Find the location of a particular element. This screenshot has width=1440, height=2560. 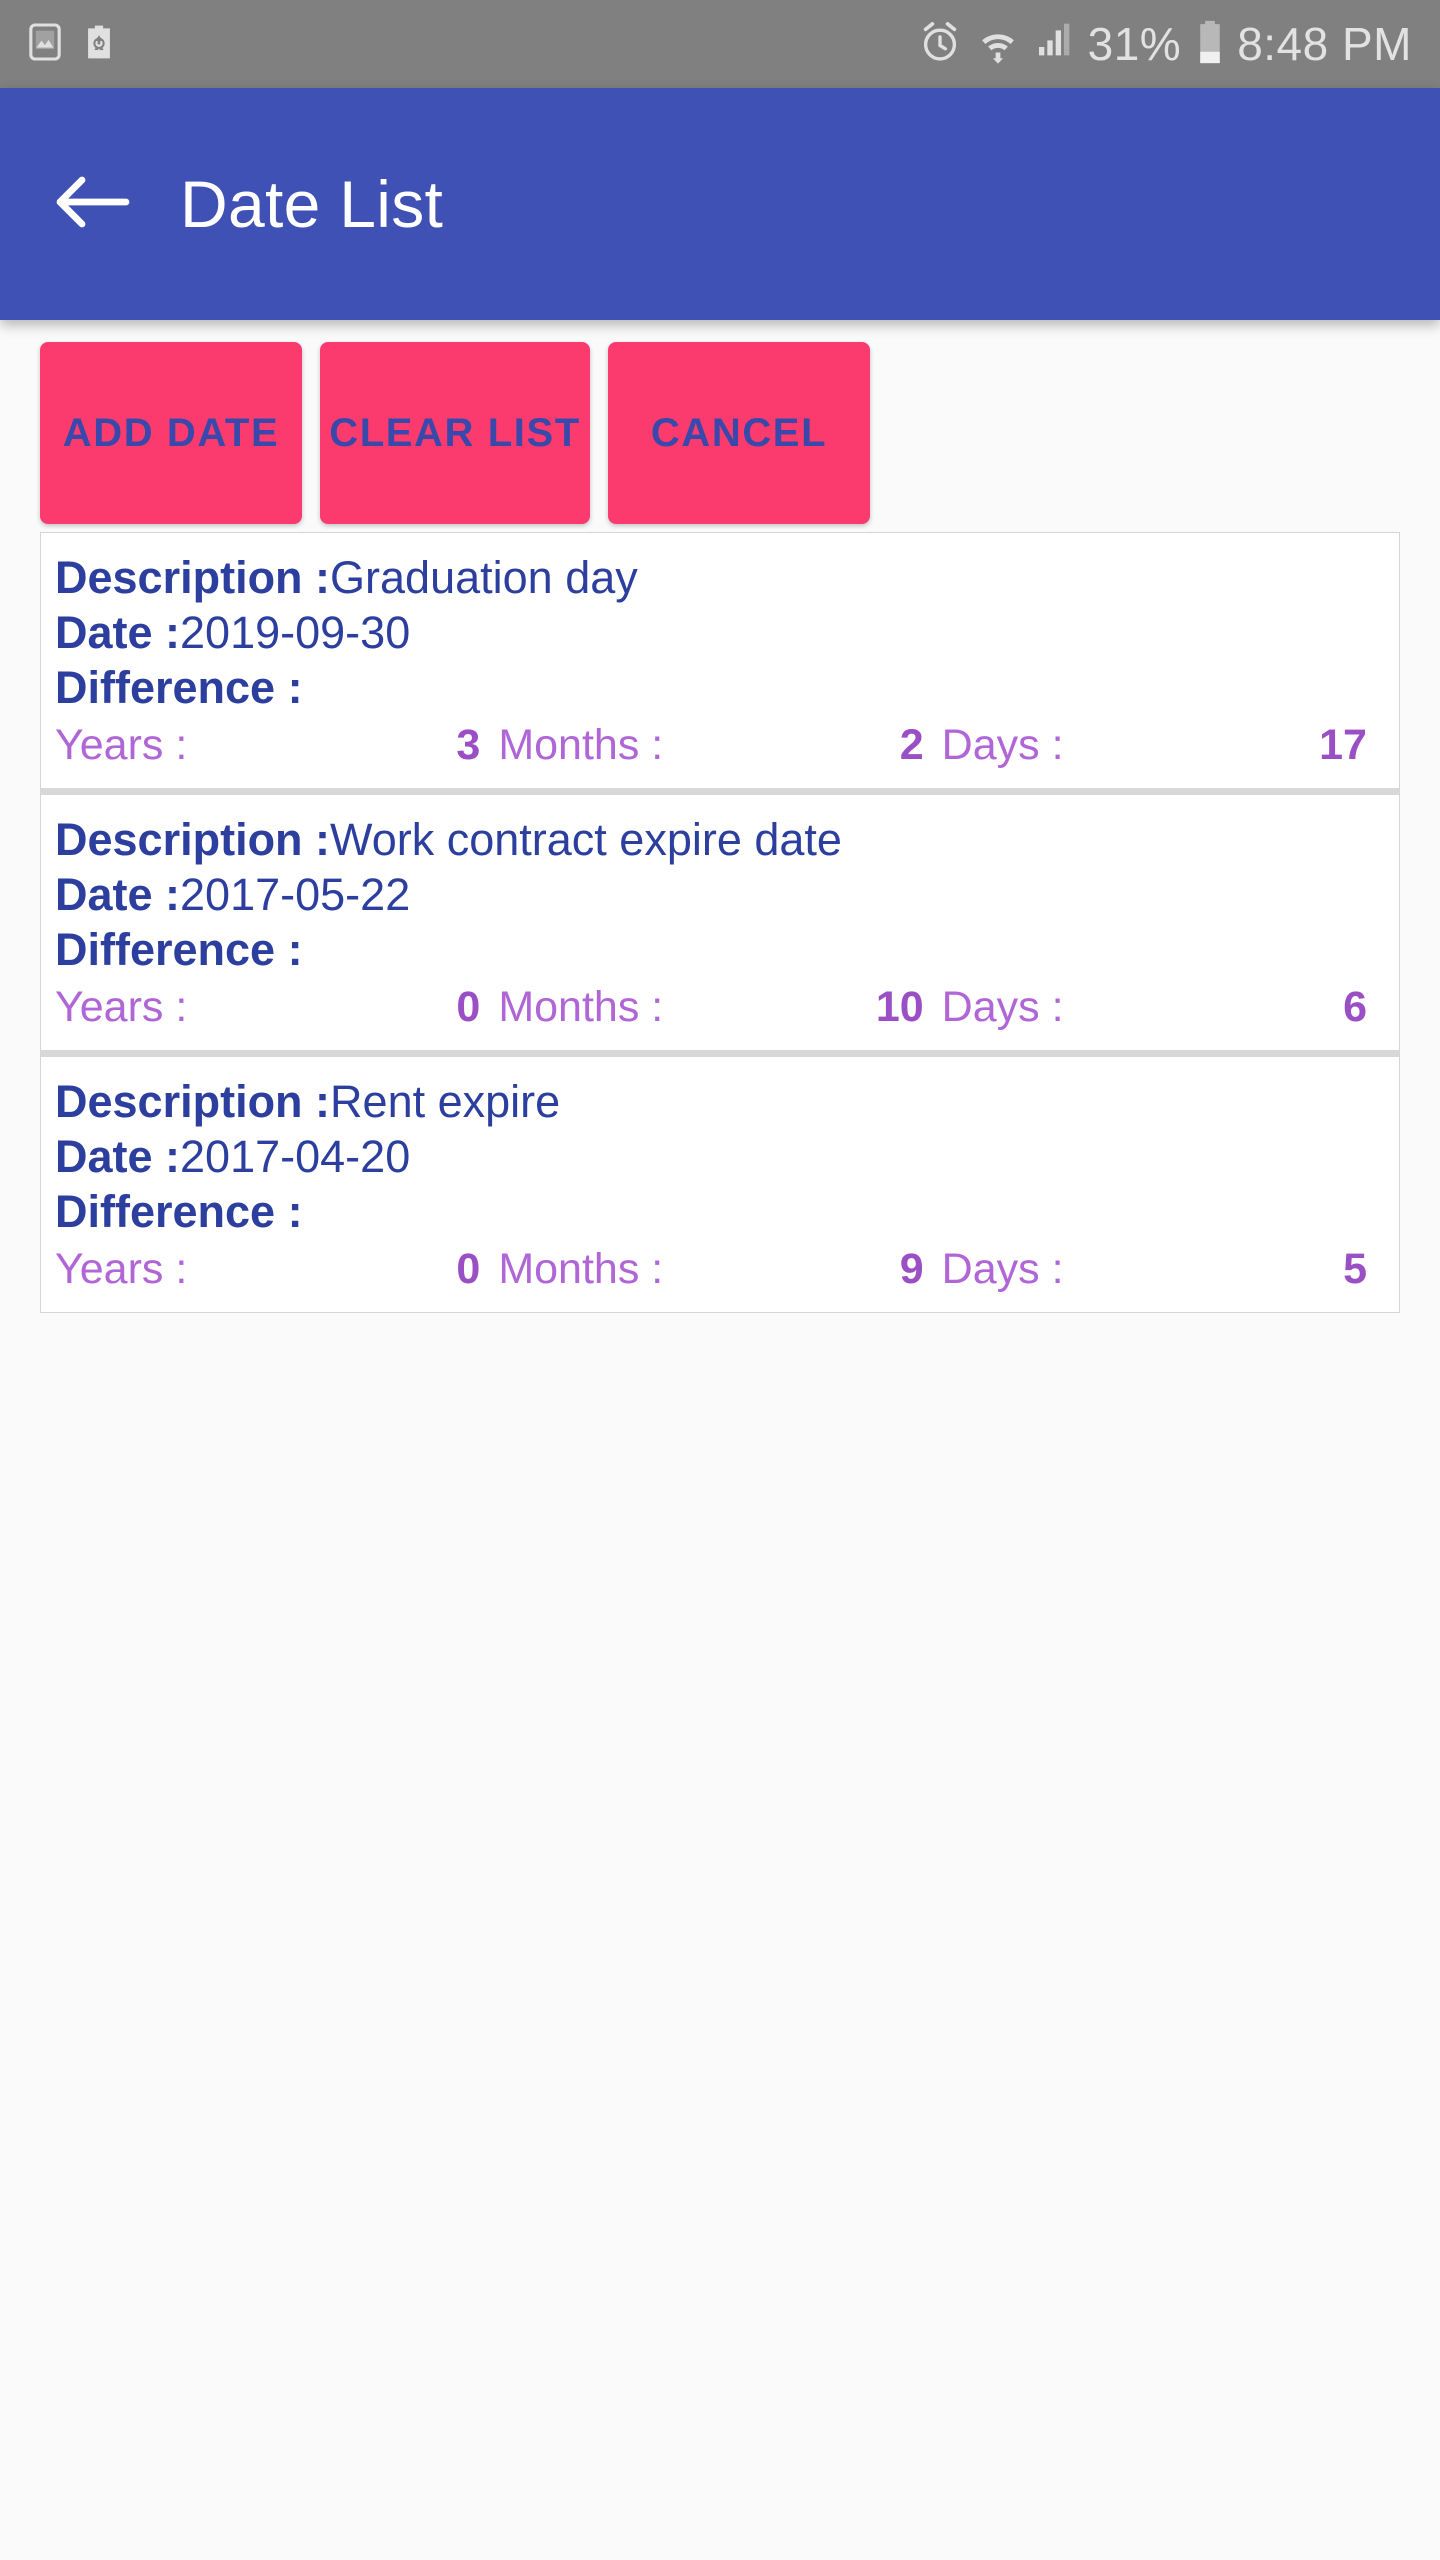

days-value: 17 is located at coordinates (1343, 745).